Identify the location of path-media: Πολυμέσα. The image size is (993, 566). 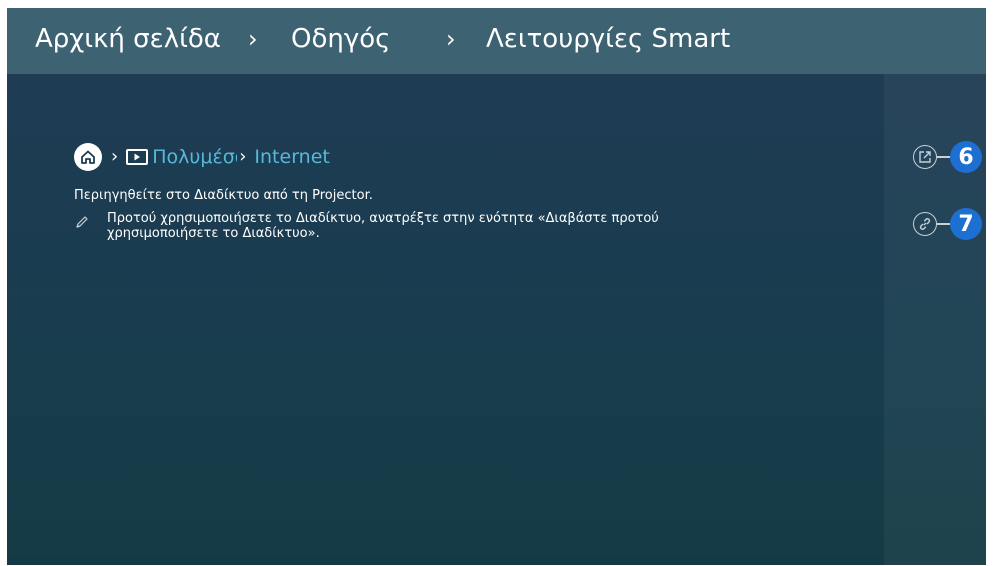
(194, 157).